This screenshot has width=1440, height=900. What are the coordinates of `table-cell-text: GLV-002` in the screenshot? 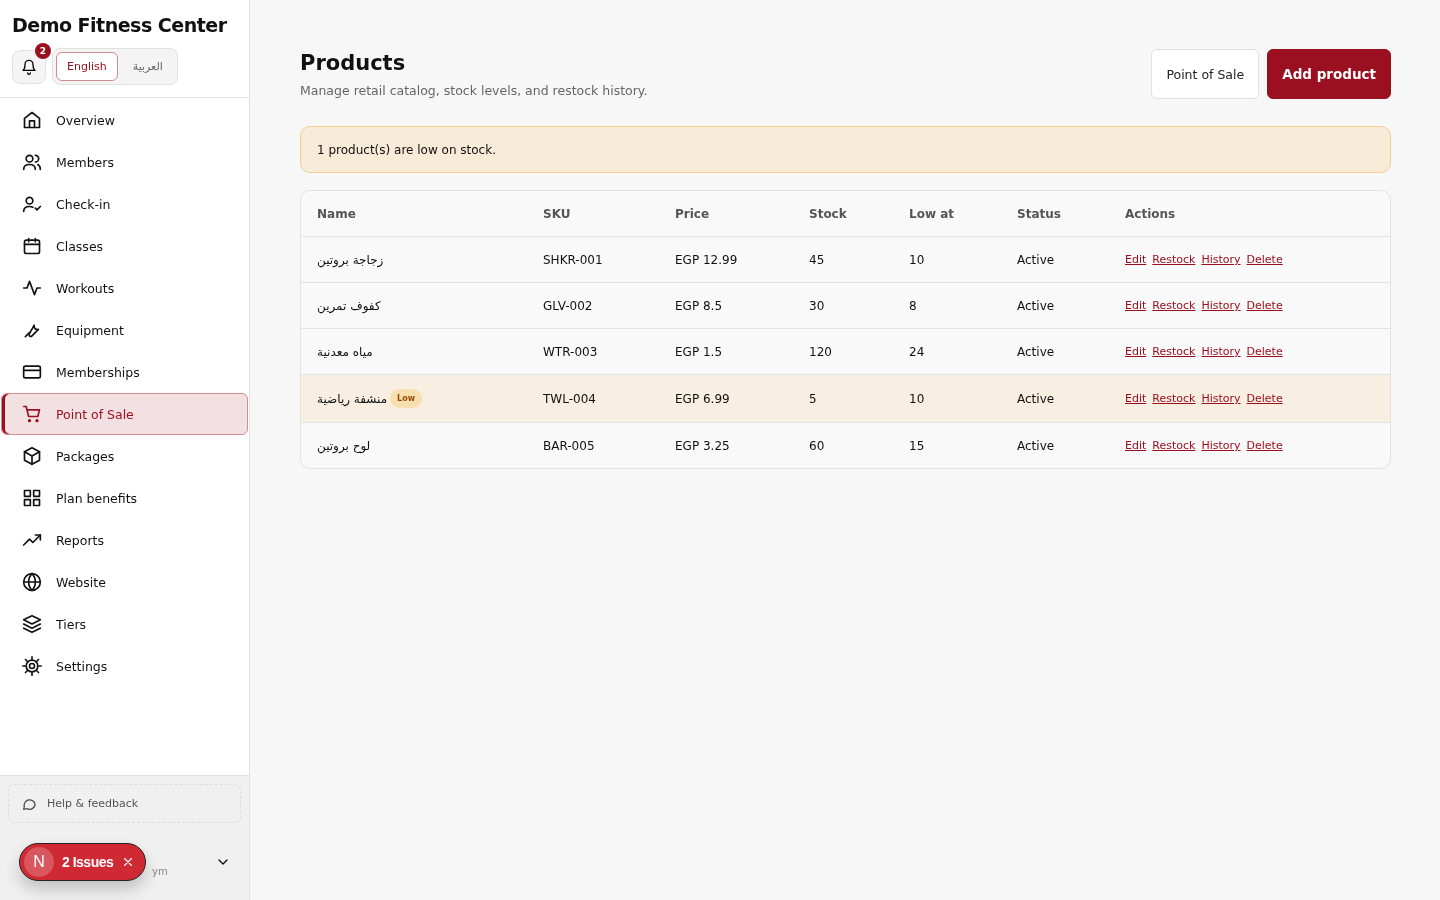 It's located at (568, 305).